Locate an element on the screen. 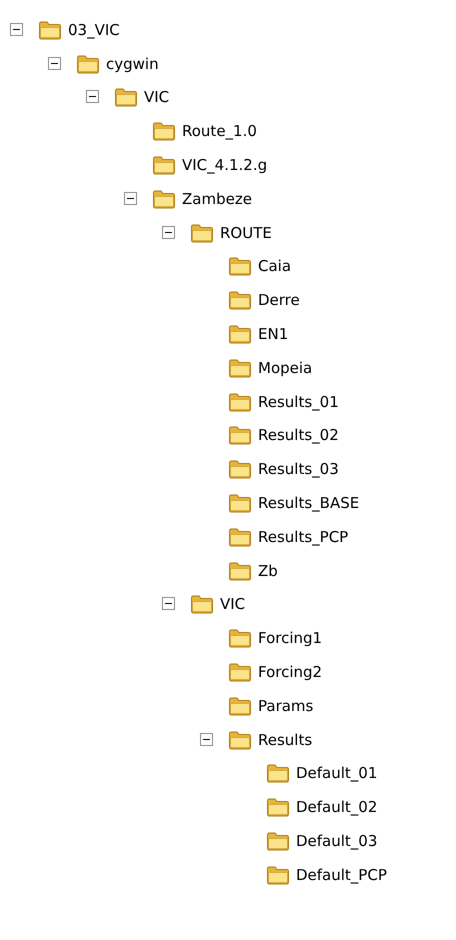 This screenshot has height=940, width=456. folder-label: Zambeze is located at coordinates (217, 198).